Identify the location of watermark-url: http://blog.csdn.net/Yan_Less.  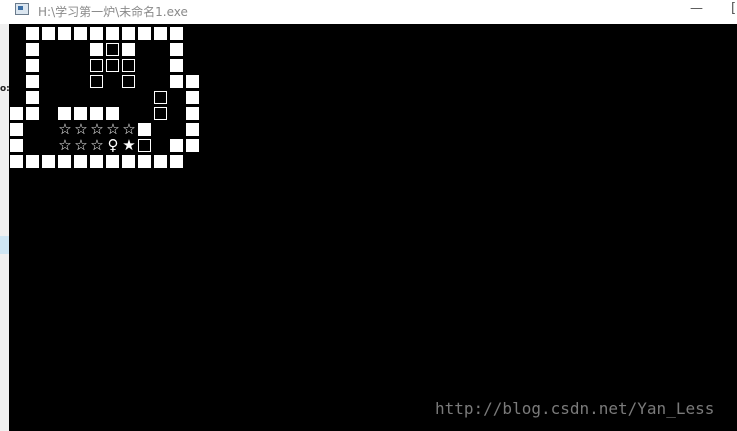
(575, 408).